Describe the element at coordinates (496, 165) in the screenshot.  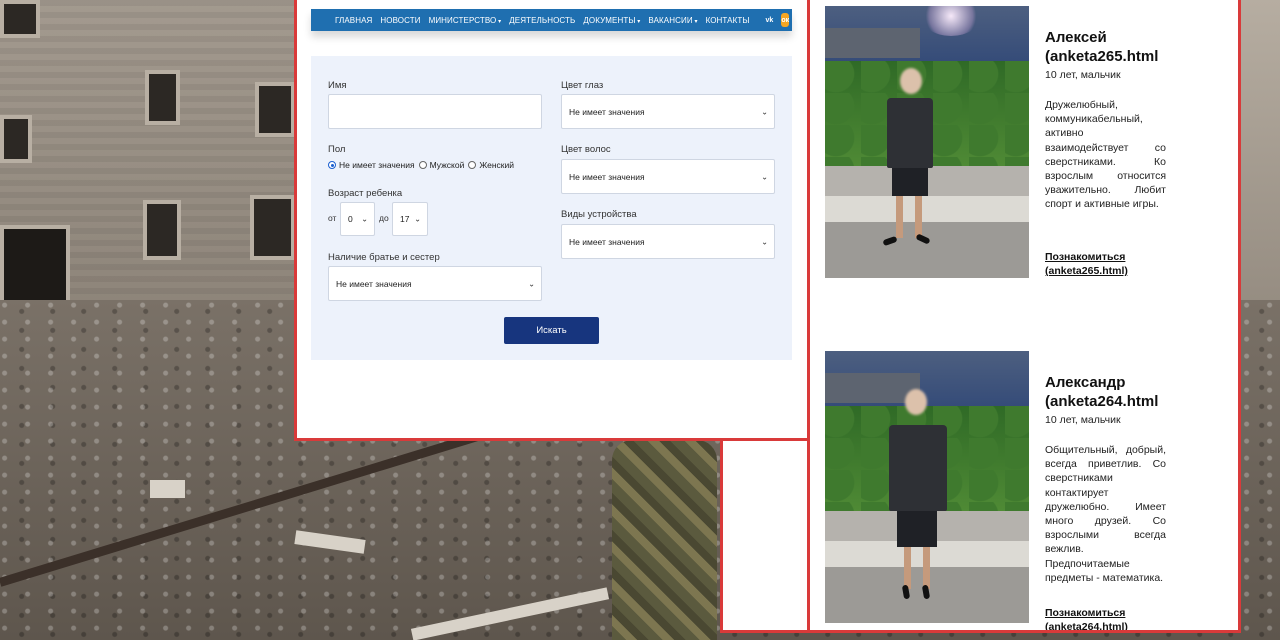
I see `gender-option-label: Женский` at that location.